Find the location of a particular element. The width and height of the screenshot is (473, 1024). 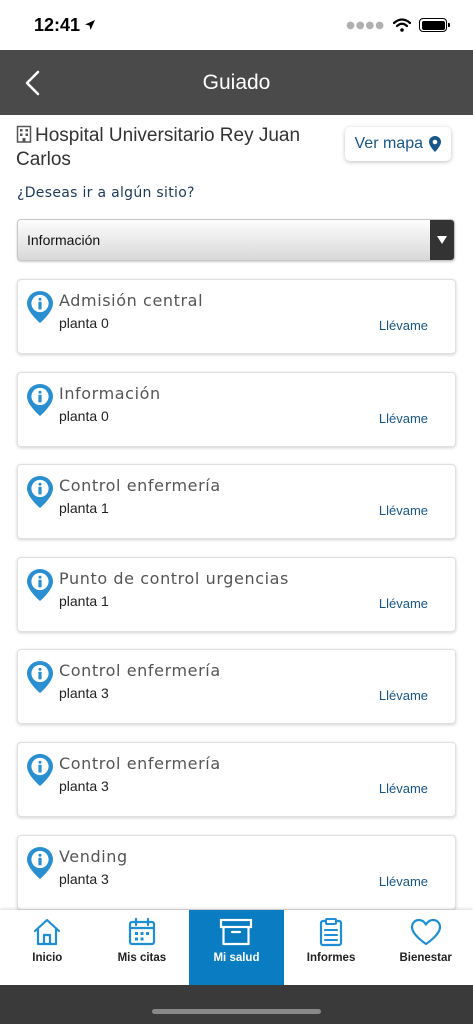

category-select-value: Información is located at coordinates (64, 240).